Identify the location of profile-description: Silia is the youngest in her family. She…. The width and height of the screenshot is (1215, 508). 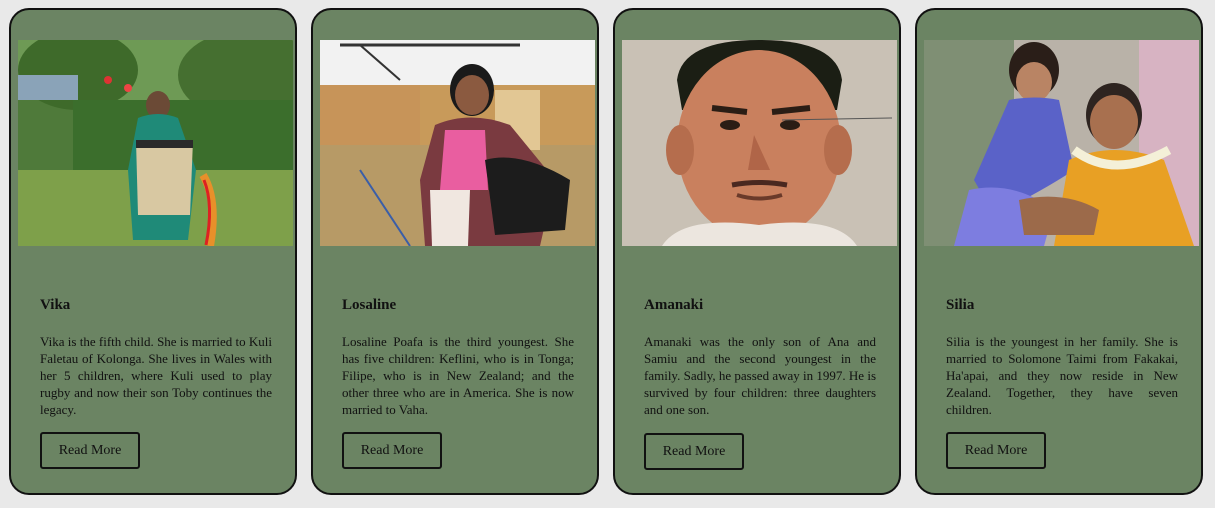
(1062, 375).